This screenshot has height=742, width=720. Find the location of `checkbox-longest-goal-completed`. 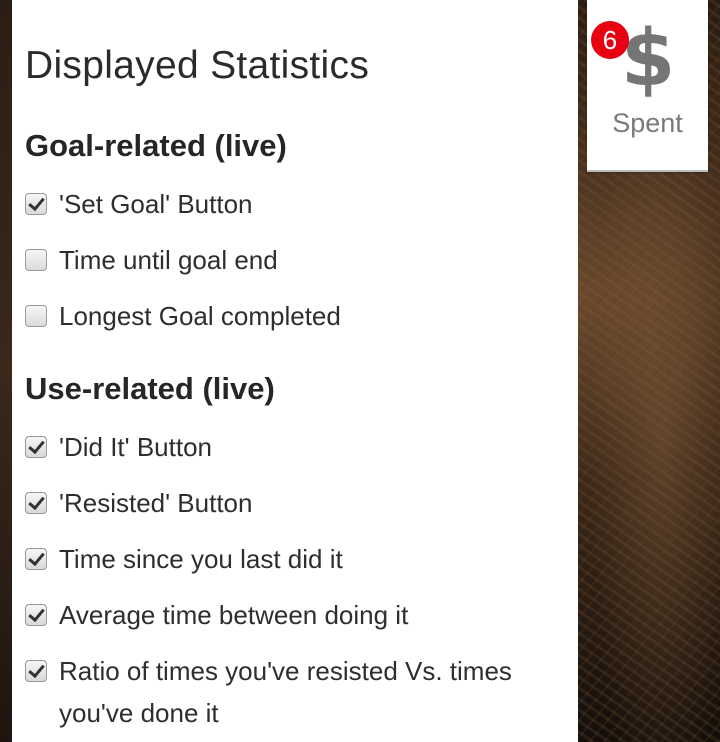

checkbox-longest-goal-completed is located at coordinates (36, 316).